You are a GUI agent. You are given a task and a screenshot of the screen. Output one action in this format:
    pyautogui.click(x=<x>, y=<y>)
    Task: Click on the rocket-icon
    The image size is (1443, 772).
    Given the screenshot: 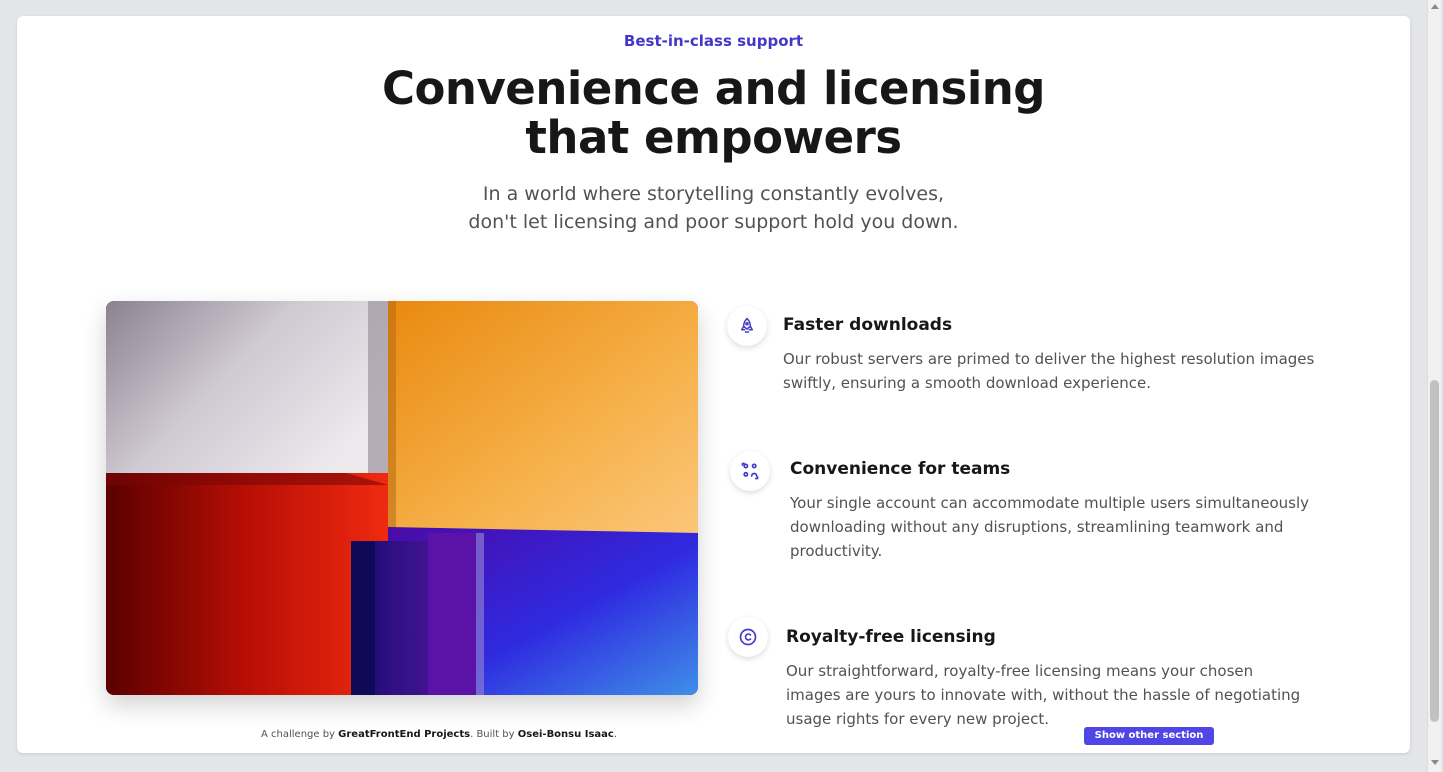 What is the action you would take?
    pyautogui.click(x=747, y=326)
    